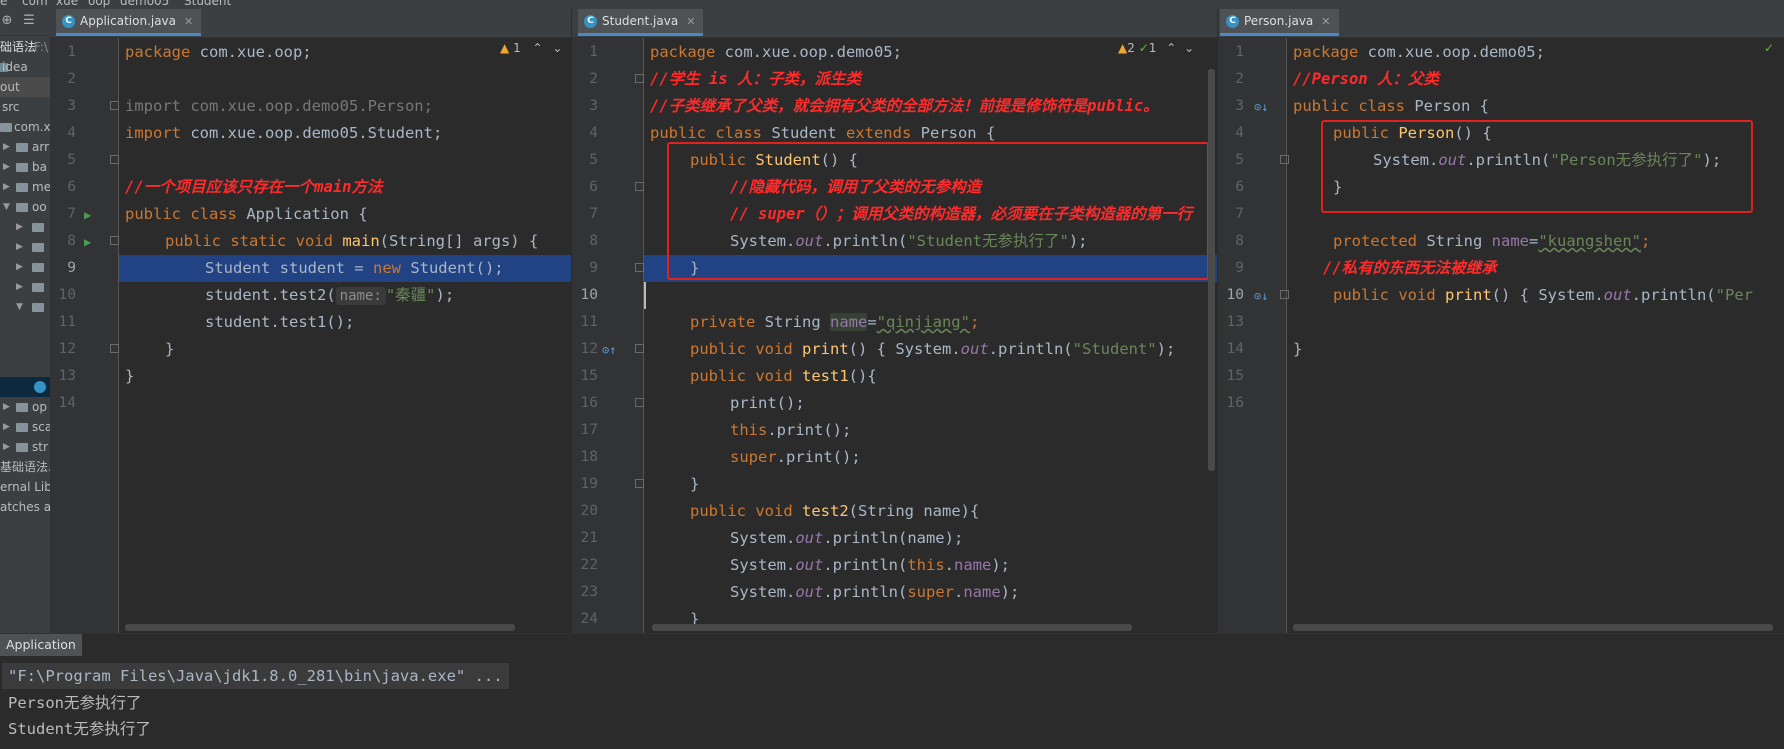 The width and height of the screenshot is (1784, 749). Describe the element at coordinates (41, 645) in the screenshot. I see `tab-run-application: Application` at that location.